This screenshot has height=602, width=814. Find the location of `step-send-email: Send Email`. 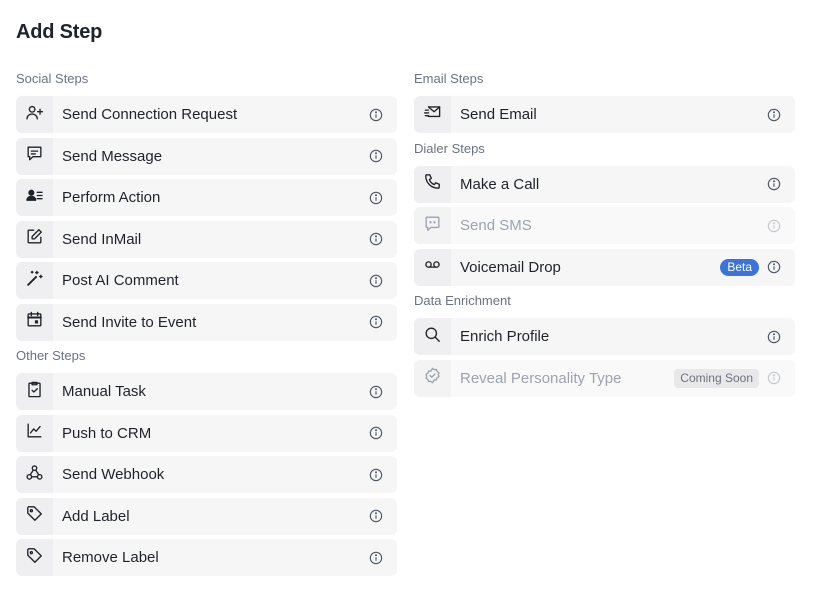

step-send-email: Send Email is located at coordinates (604, 114).